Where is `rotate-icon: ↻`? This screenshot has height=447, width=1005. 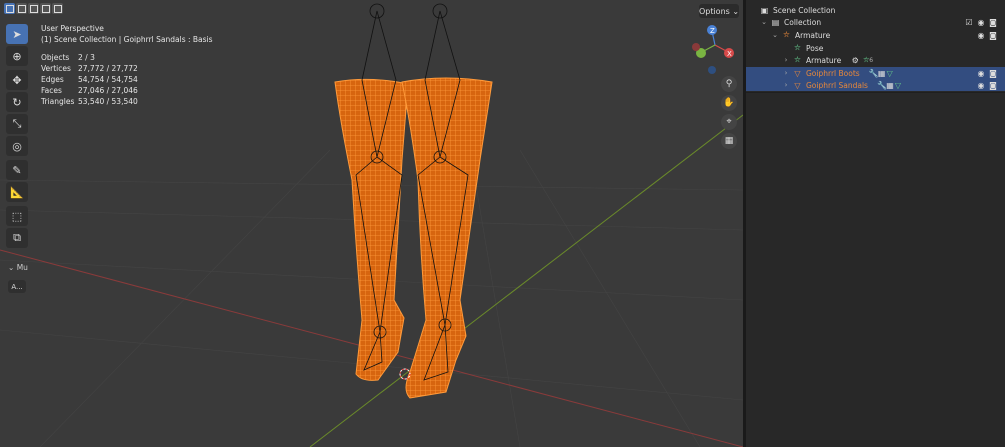 rotate-icon: ↻ is located at coordinates (17, 102).